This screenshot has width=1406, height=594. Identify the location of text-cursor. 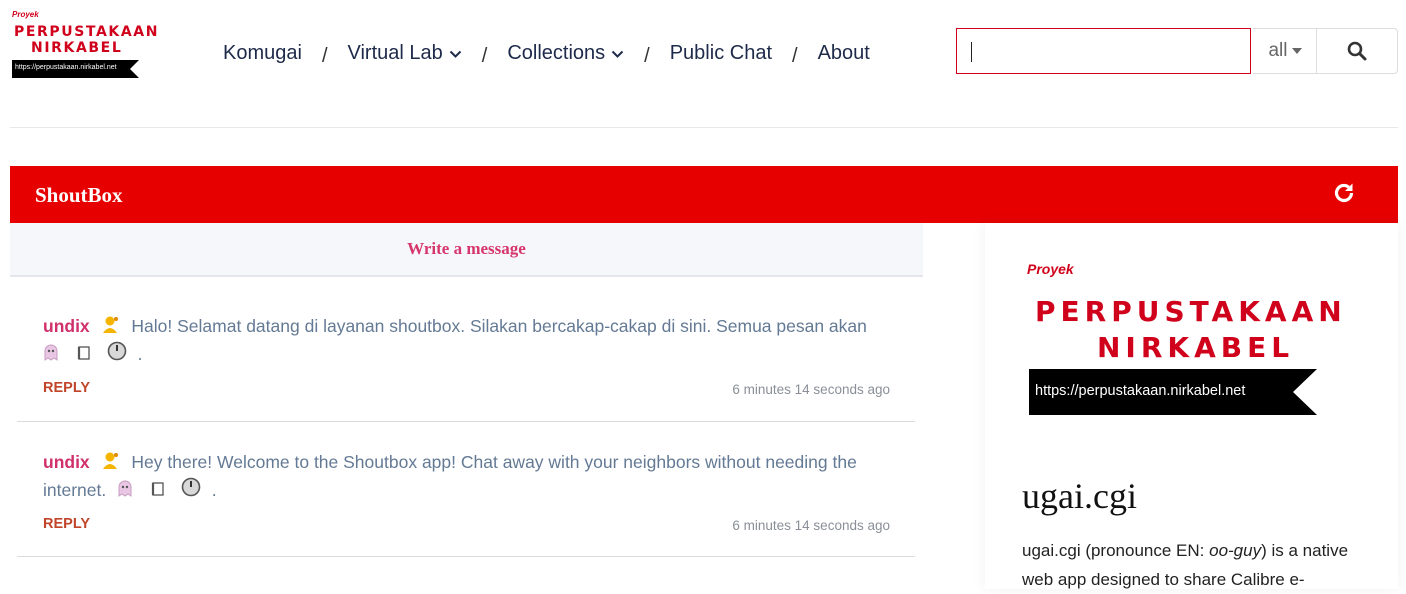
(971, 52).